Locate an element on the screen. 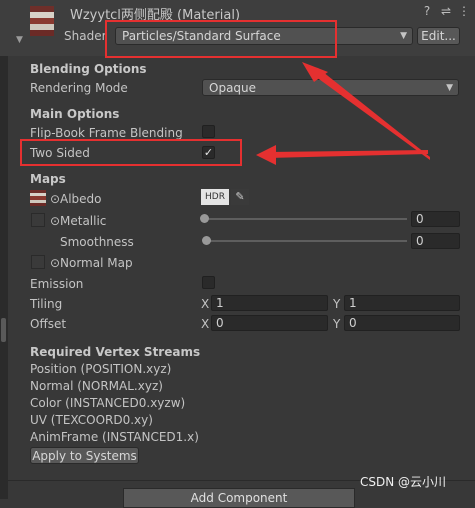 This screenshot has height=508, width=475. annotation-arrow-shader is located at coordinates (367, 113).